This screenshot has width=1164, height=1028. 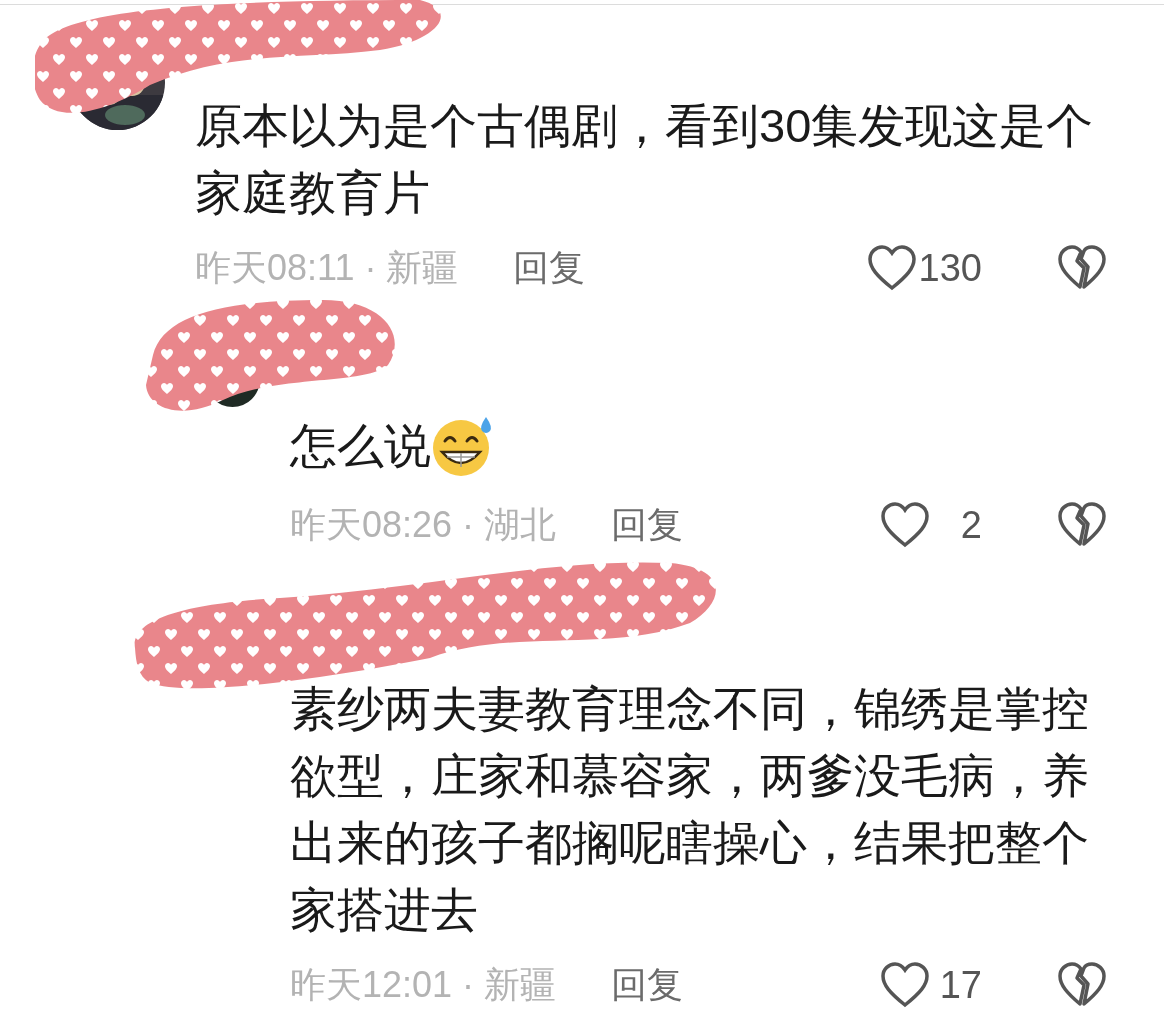 I want to click on like-count: 2, so click(x=970, y=525).